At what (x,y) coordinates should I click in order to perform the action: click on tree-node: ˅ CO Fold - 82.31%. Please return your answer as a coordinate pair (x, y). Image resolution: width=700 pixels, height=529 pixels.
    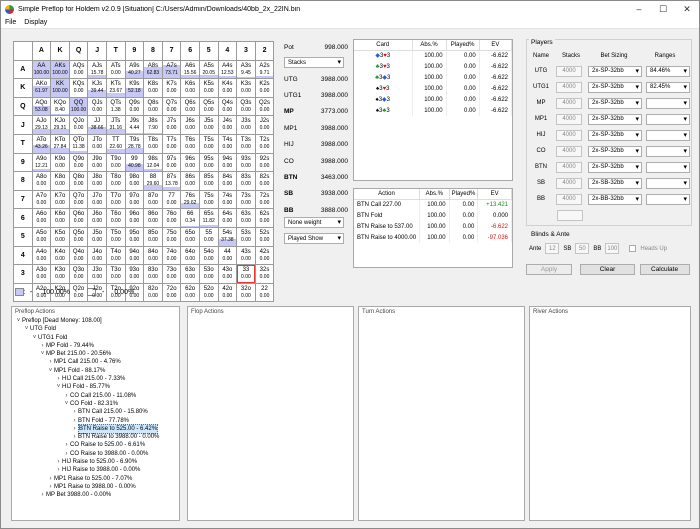
    Looking at the image, I should click on (95, 404).